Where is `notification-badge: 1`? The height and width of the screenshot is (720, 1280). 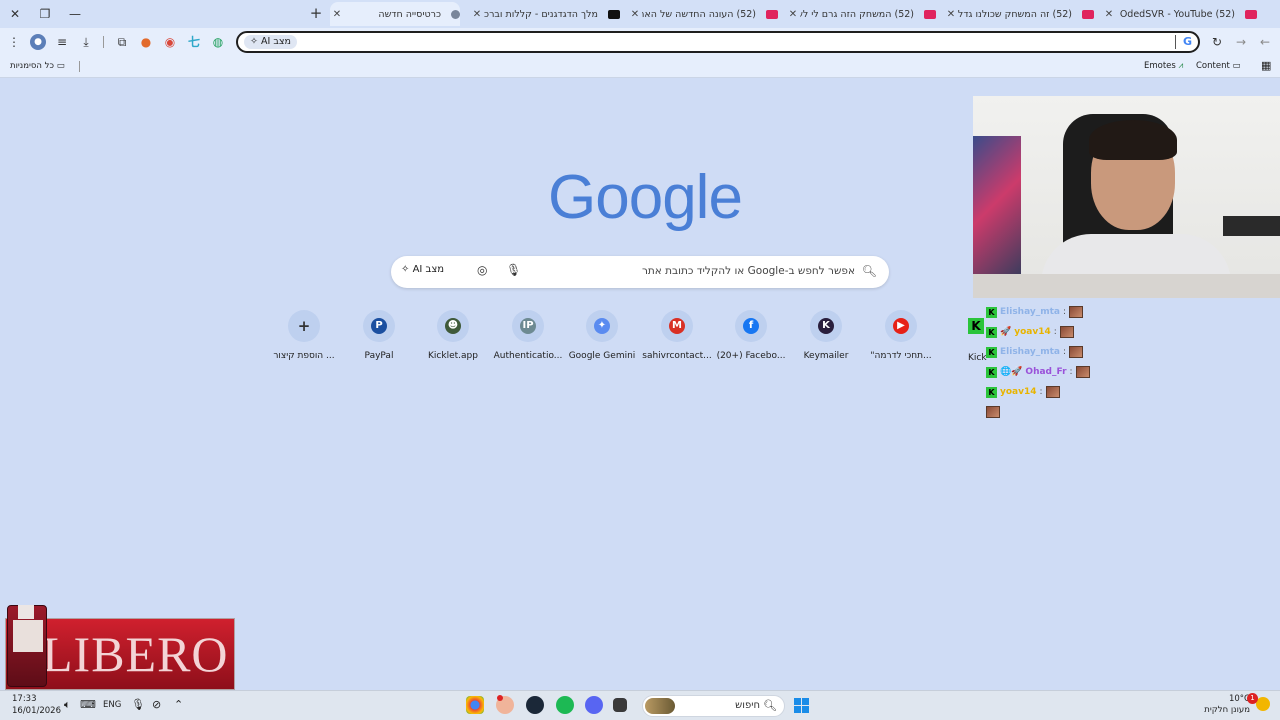 notification-badge: 1 is located at coordinates (1252, 698).